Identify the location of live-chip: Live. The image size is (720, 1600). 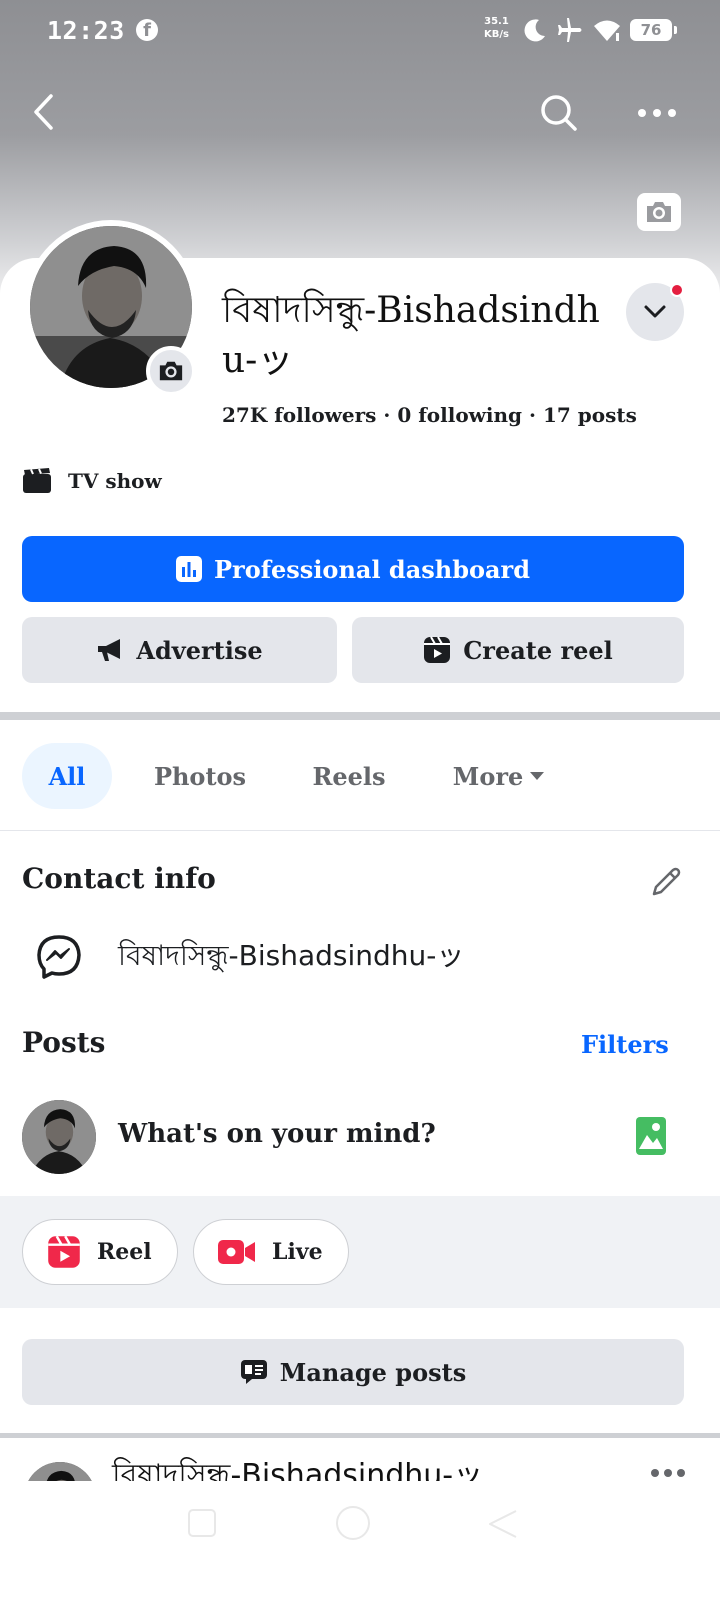
(271, 1252).